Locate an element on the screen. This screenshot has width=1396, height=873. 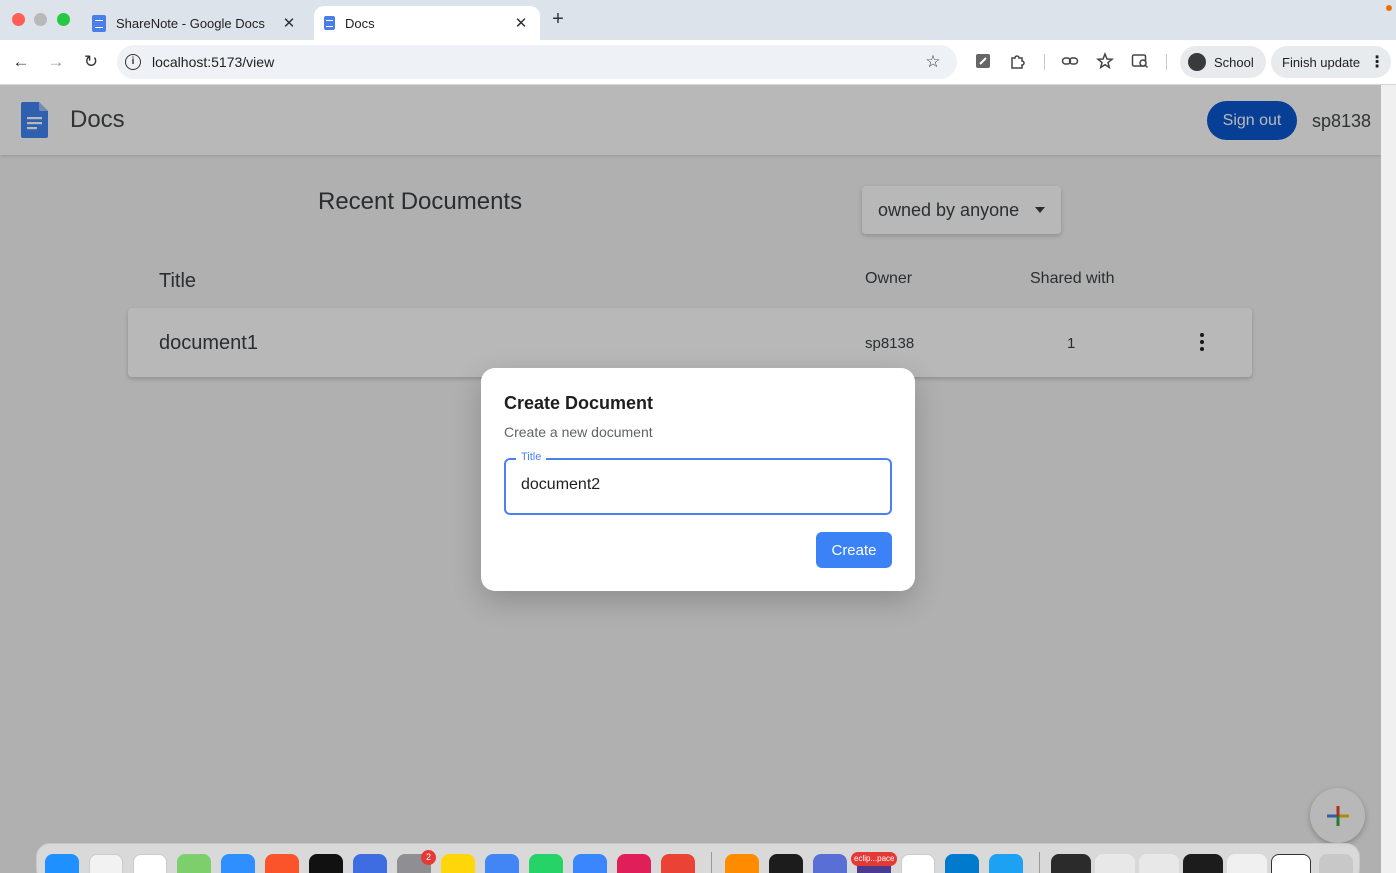
safari-icon is located at coordinates (238, 863).